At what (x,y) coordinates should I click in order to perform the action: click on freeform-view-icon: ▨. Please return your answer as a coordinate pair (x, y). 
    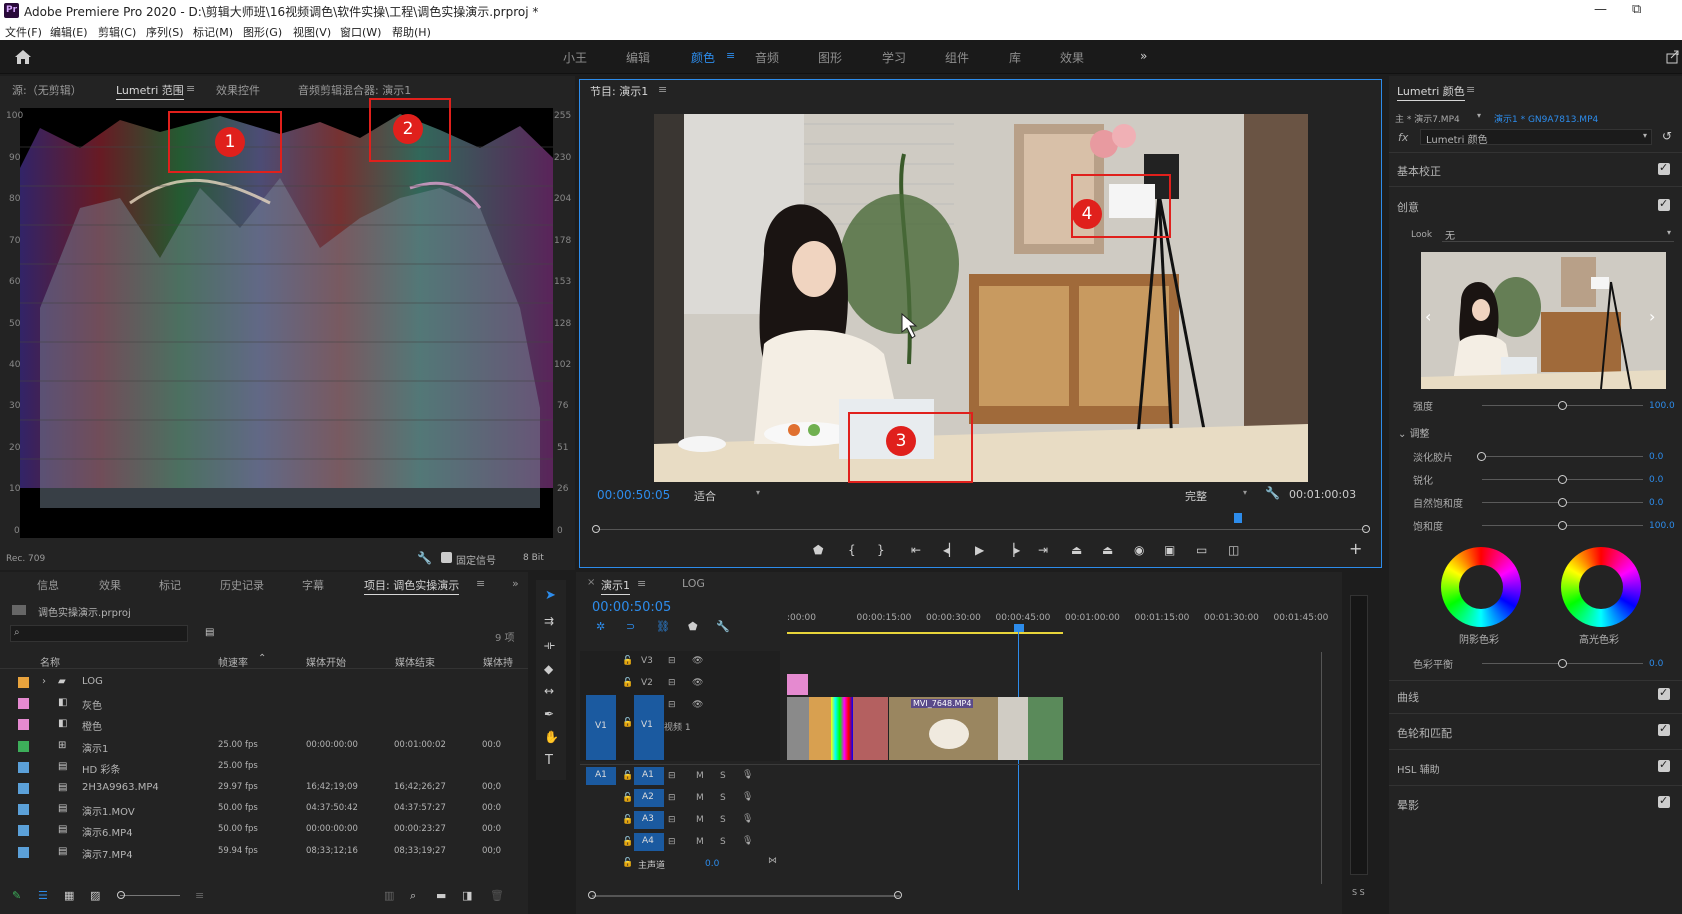
    Looking at the image, I should click on (95, 895).